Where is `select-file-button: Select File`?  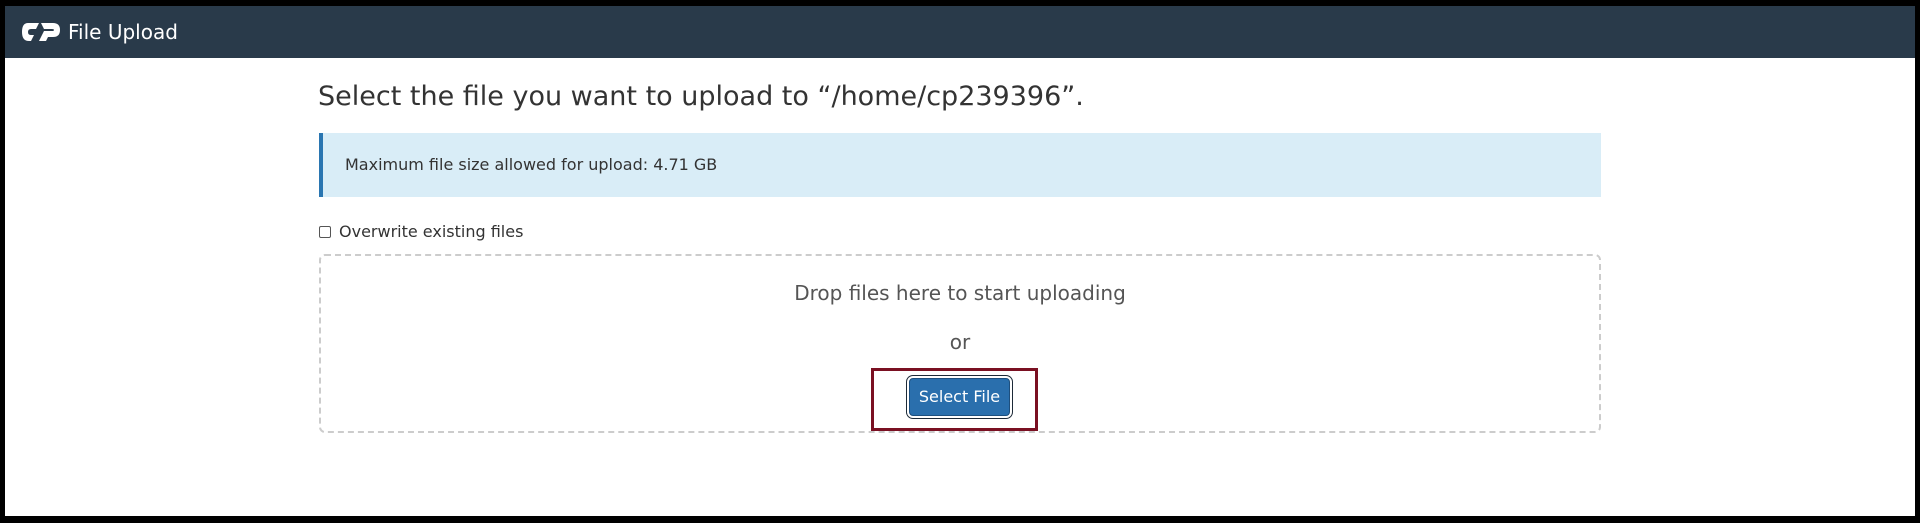 select-file-button: Select File is located at coordinates (959, 397).